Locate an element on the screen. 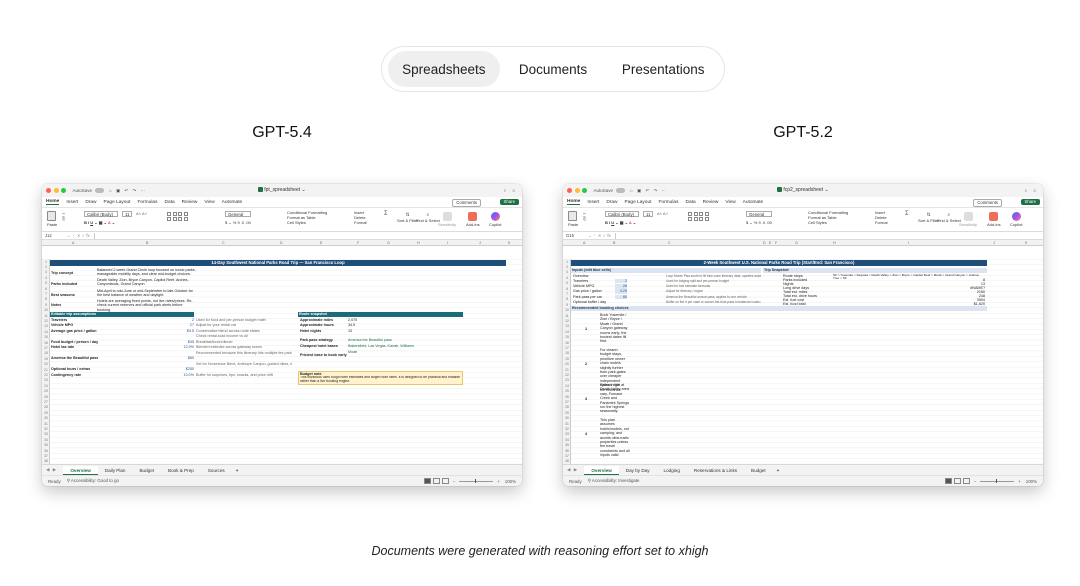 Image resolution: width=1080 pixels, height=586 pixels. clipboard-small-icons: ✂ ⎘ is located at coordinates (584, 216).